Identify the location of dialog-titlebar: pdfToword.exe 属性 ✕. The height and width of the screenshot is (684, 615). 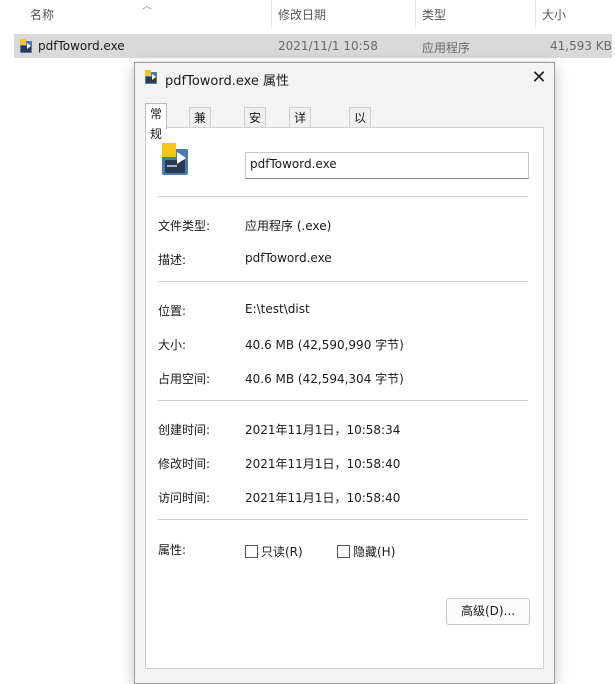
(344, 78).